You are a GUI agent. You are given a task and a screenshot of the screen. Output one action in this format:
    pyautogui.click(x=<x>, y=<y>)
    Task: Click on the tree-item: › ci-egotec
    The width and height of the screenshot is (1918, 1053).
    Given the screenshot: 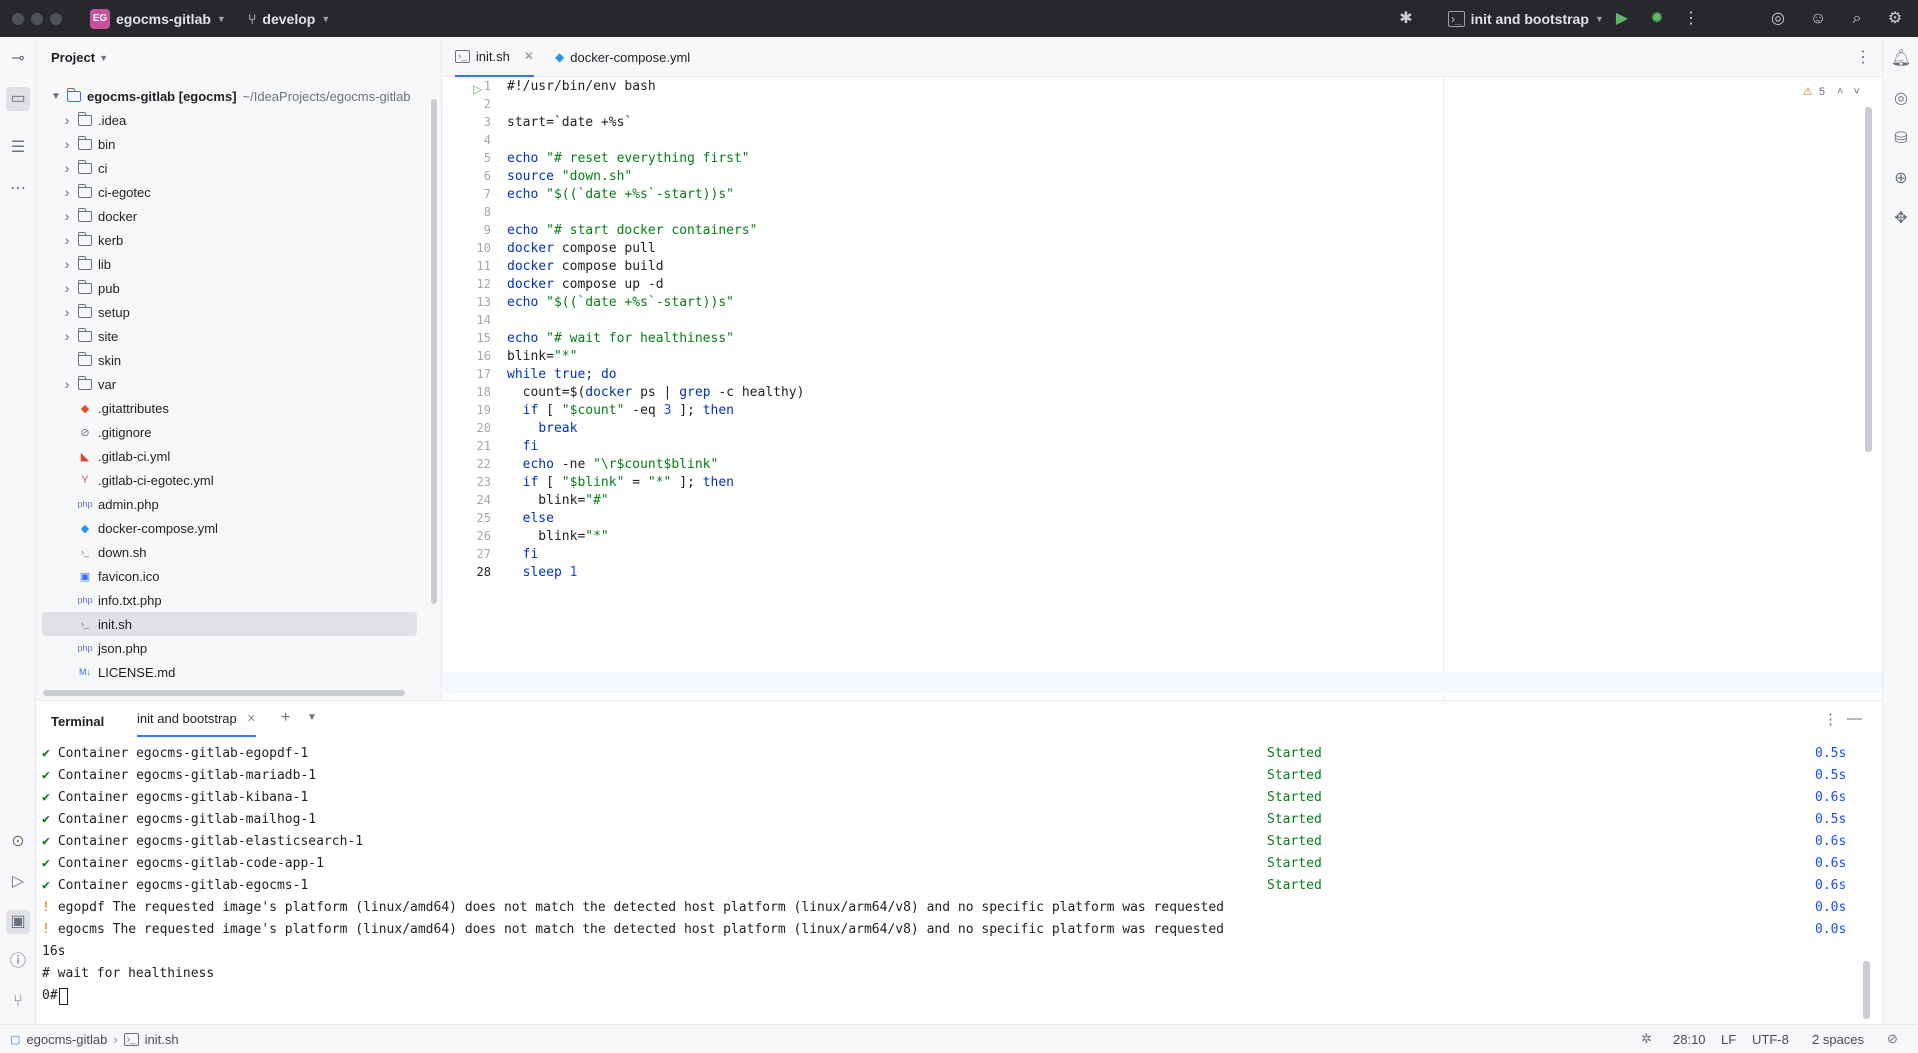 What is the action you would take?
    pyautogui.click(x=229, y=192)
    